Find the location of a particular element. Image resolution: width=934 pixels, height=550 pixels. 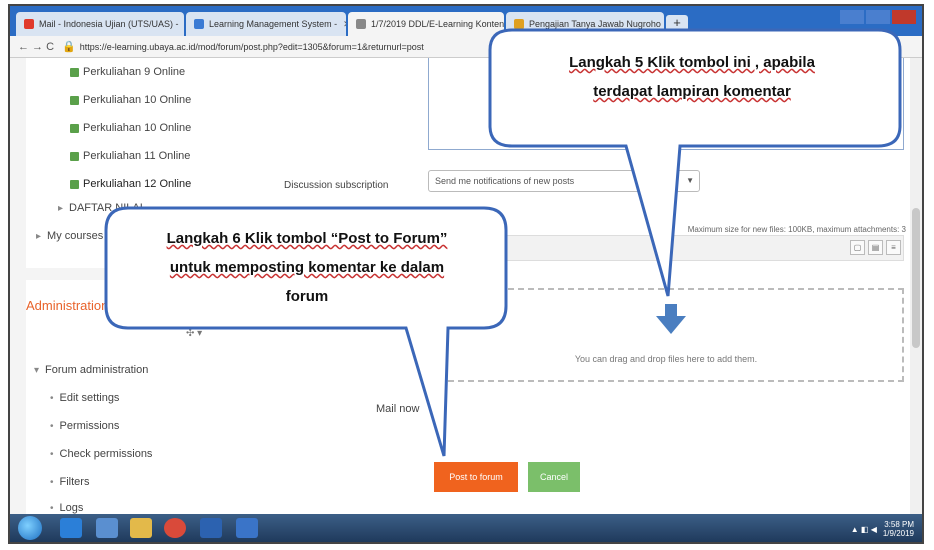

callout-step-6-line-2: untuk memposting komentar ke dalam is located at coordinates (307, 267).